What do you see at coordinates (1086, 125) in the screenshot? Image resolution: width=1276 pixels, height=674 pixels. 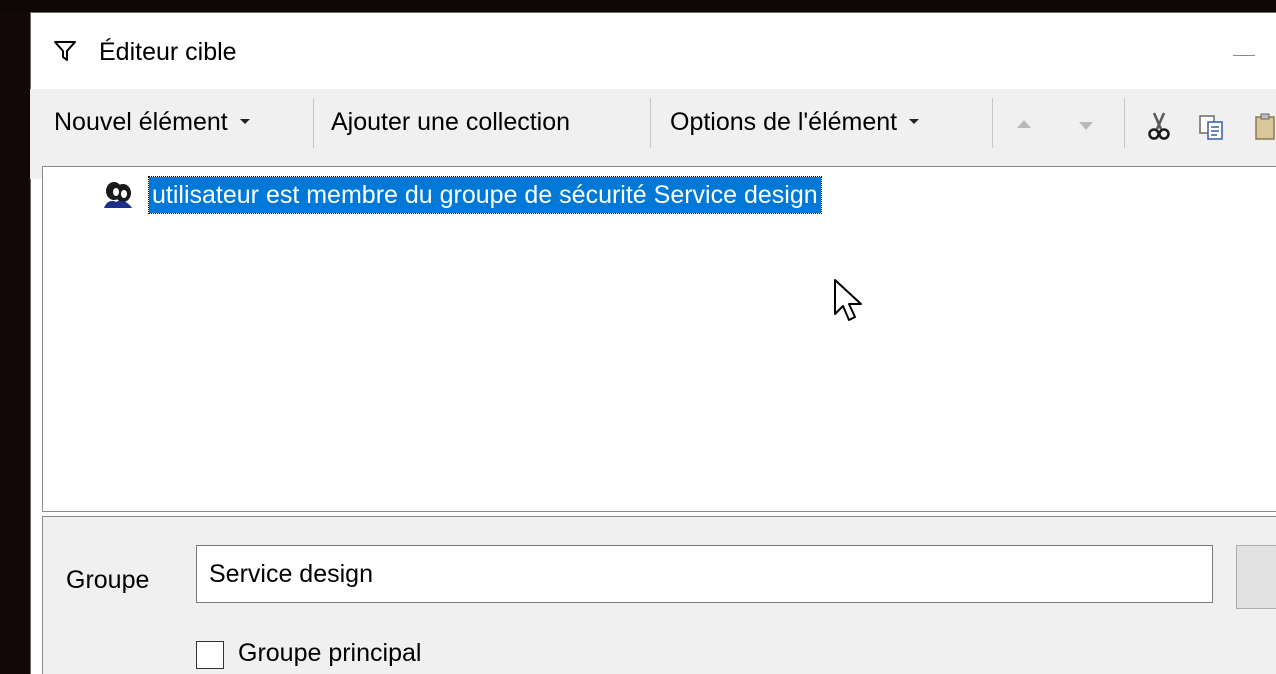 I see `arrow-down-icon` at bounding box center [1086, 125].